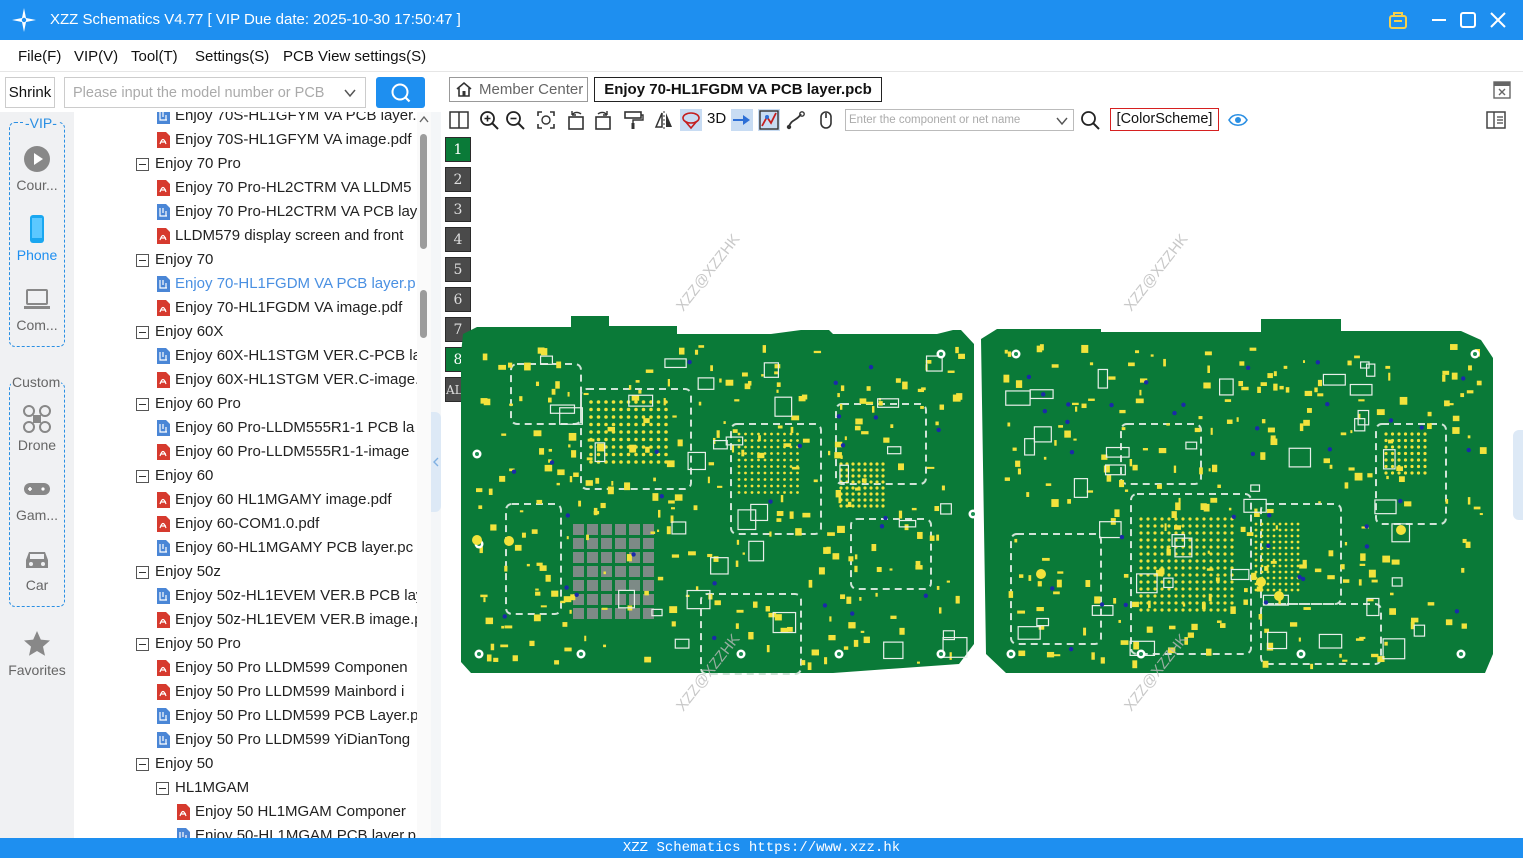 The height and width of the screenshot is (858, 1523). Describe the element at coordinates (489, 120) in the screenshot. I see `zoom-in-icon` at that location.